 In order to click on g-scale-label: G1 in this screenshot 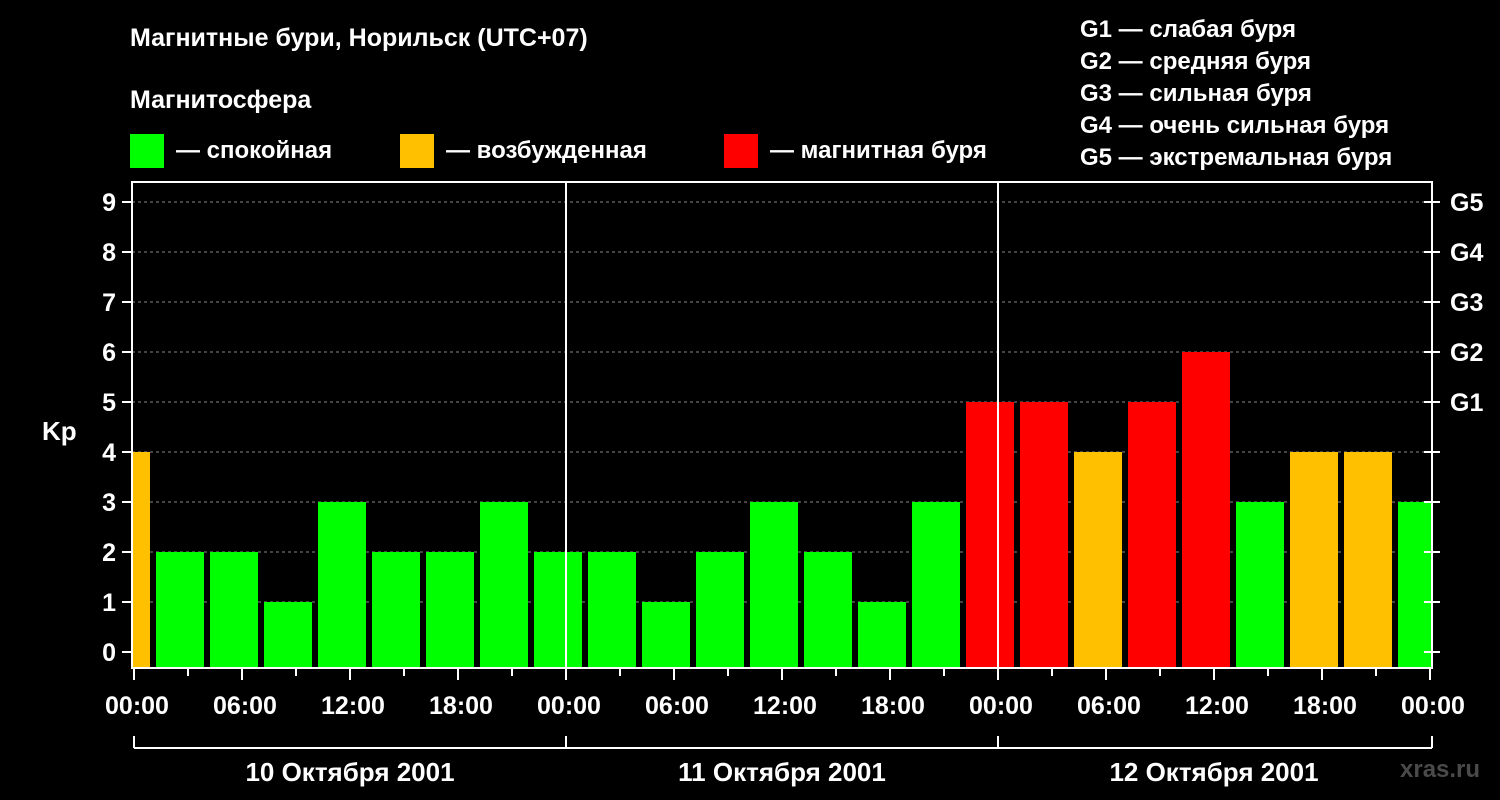, I will do `click(1466, 403)`.